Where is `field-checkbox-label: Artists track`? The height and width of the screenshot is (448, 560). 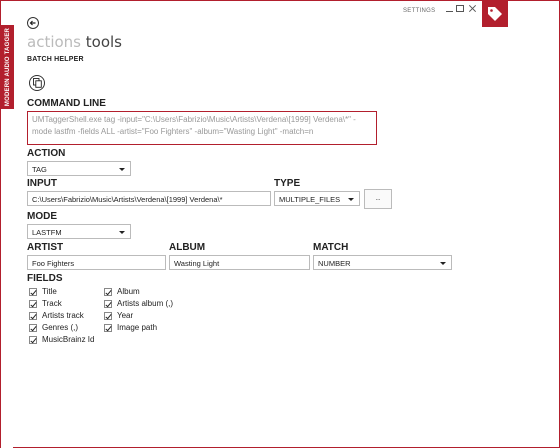
field-checkbox-label: Artists track is located at coordinates (63, 315).